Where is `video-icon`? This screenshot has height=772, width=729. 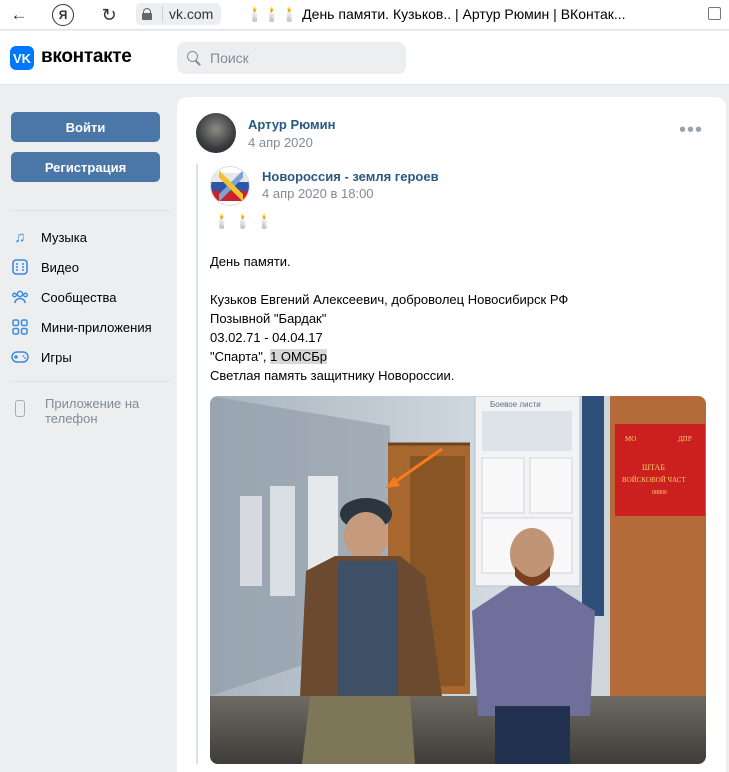
video-icon is located at coordinates (20, 267).